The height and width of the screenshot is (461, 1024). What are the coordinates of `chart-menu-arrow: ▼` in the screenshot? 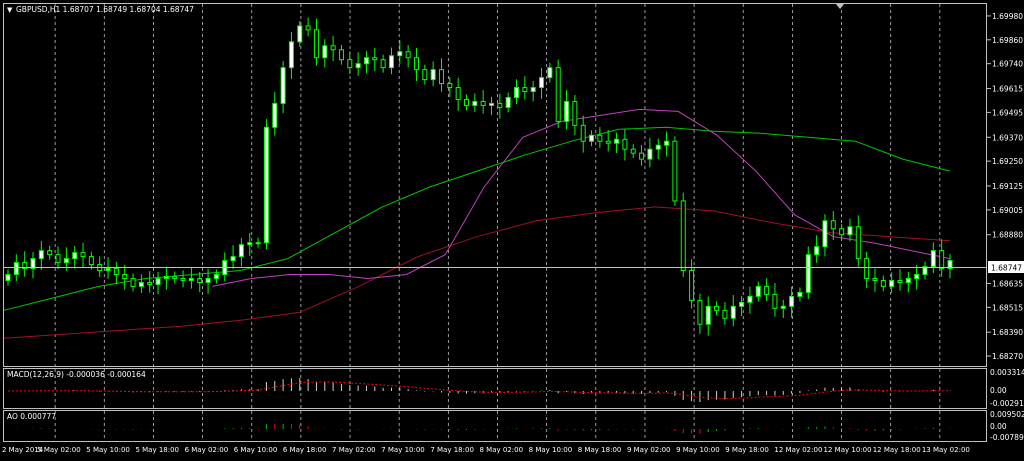 It's located at (10, 10).